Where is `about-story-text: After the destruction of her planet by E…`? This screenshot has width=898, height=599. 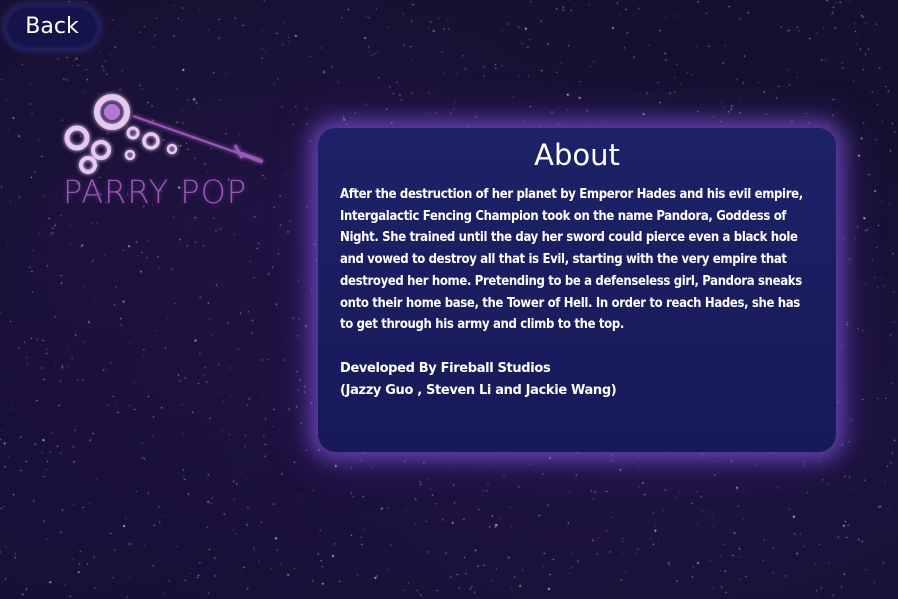 about-story-text: After the destruction of her planet by E… is located at coordinates (571, 260).